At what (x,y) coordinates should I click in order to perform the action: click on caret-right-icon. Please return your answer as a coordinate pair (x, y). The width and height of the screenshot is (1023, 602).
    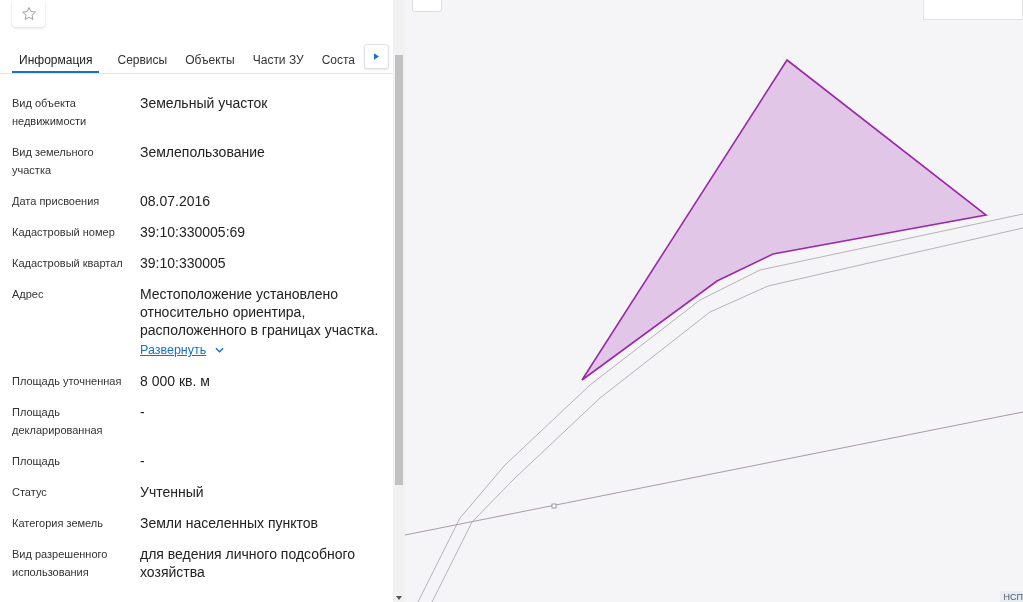
    Looking at the image, I should click on (376, 56).